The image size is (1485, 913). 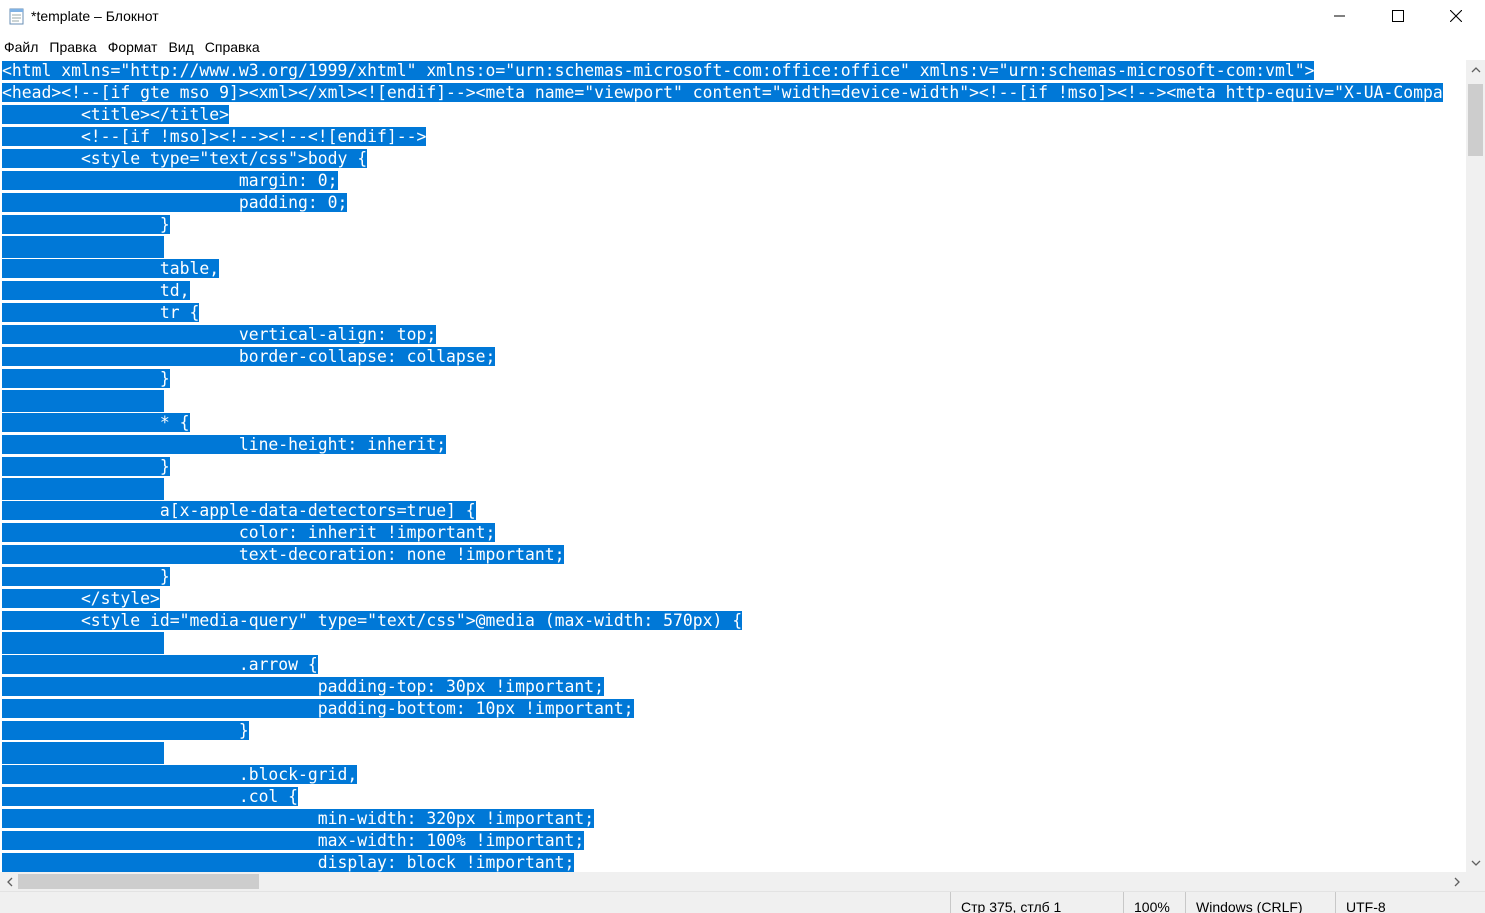 What do you see at coordinates (1475, 881) in the screenshot?
I see `scrollbar-corner` at bounding box center [1475, 881].